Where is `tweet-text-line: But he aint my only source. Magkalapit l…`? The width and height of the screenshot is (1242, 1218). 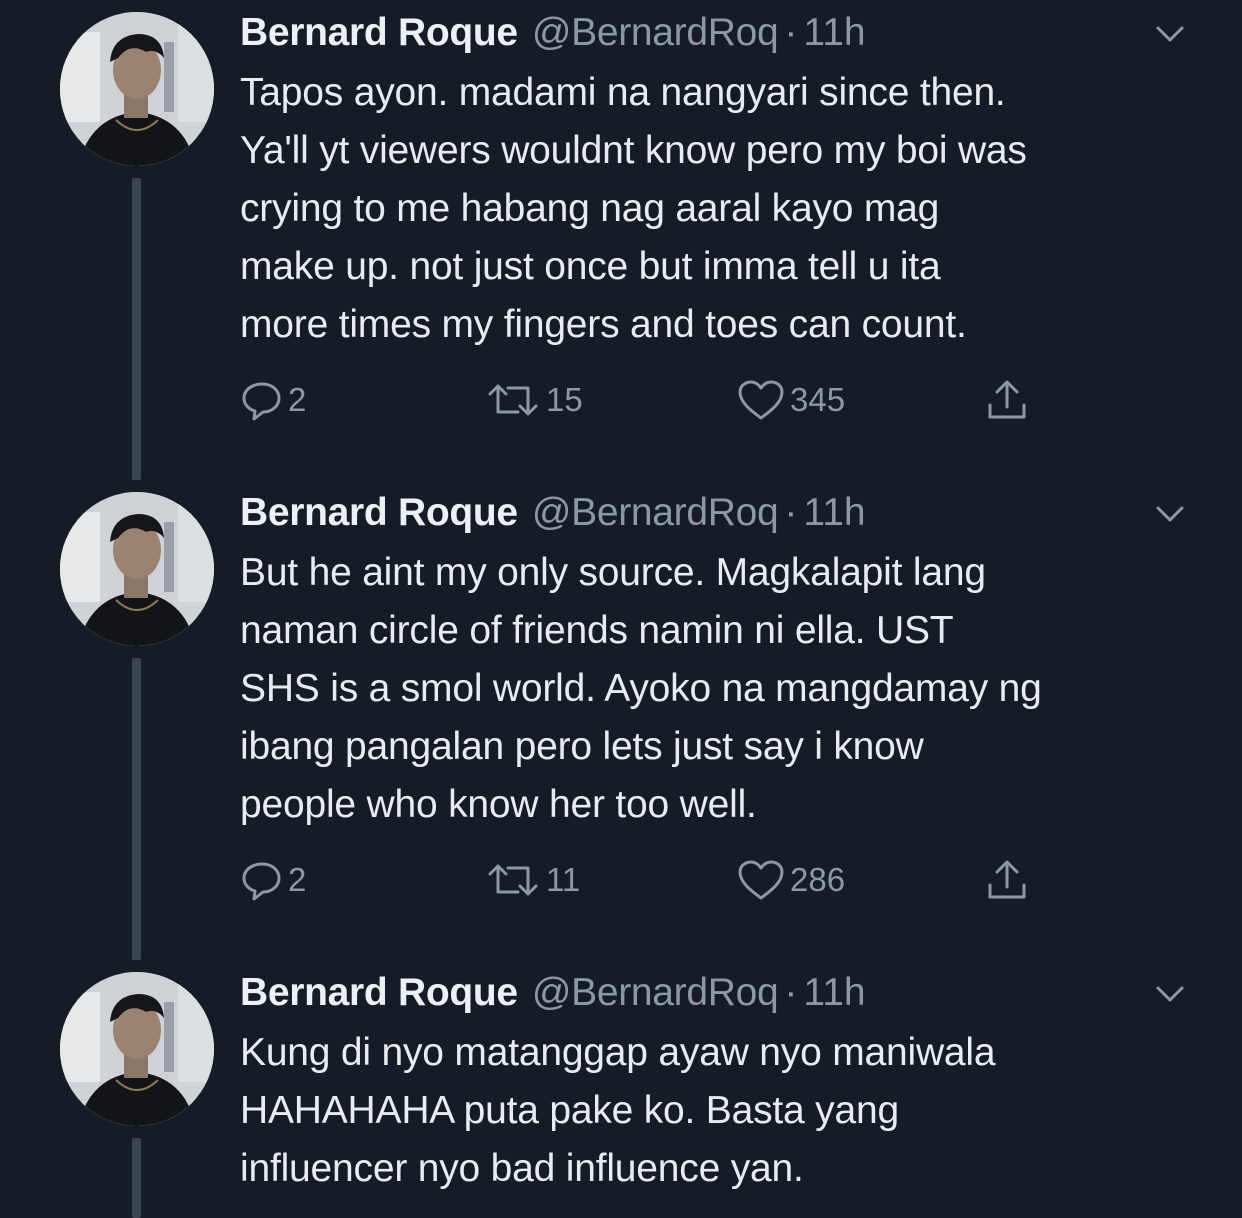
tweet-text-line: But he aint my only source. Magkalapit l… is located at coordinates (613, 572).